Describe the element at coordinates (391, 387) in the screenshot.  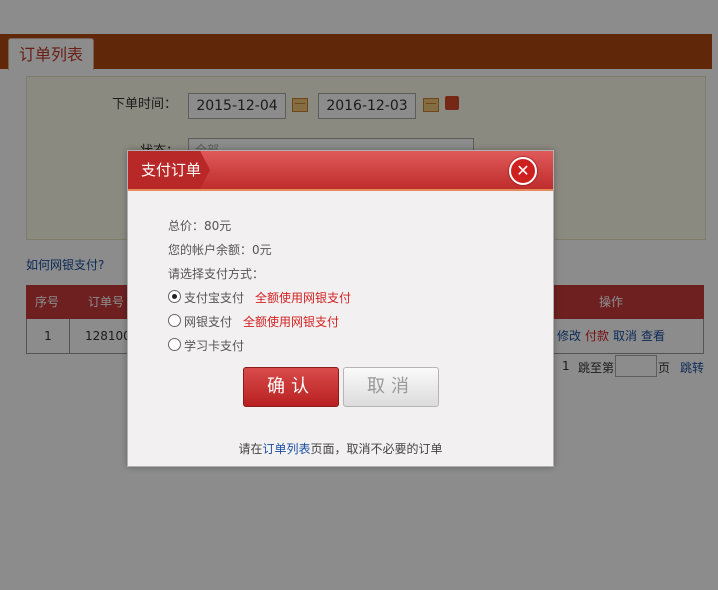
I see `cancel-button: 取消` at that location.